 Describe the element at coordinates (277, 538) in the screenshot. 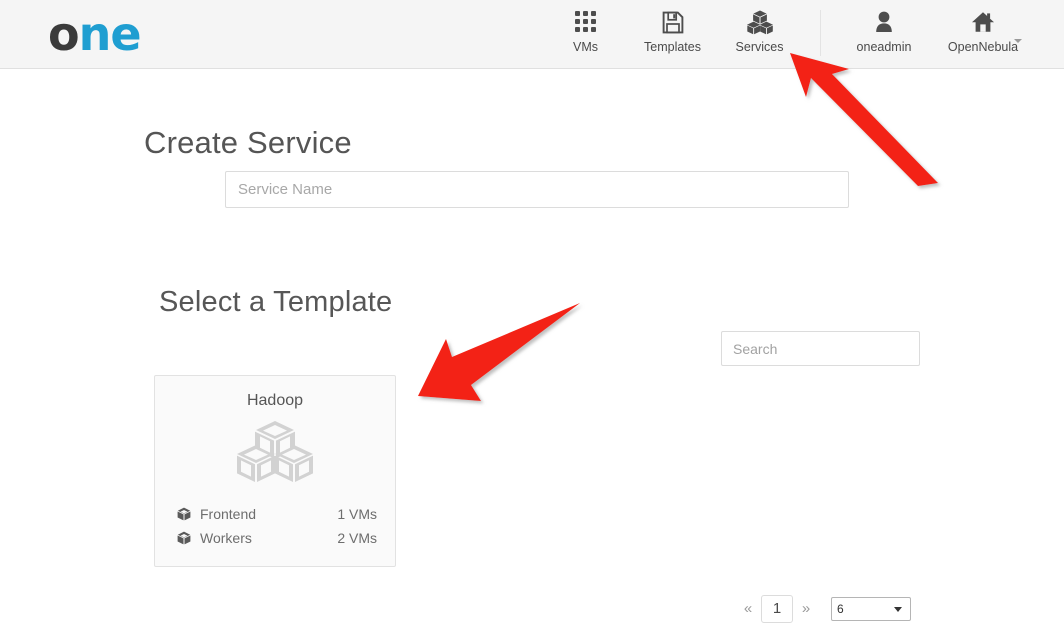

I see `template-role-row: Workers 2 VMs` at that location.